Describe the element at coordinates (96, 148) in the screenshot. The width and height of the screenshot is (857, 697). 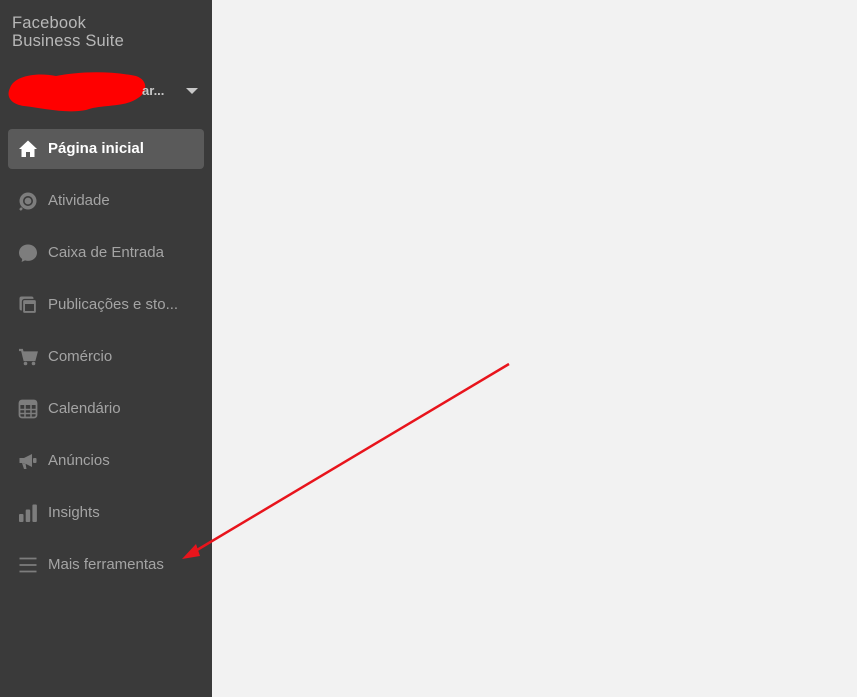
I see `sidebar-item-label: Página inicial` at that location.